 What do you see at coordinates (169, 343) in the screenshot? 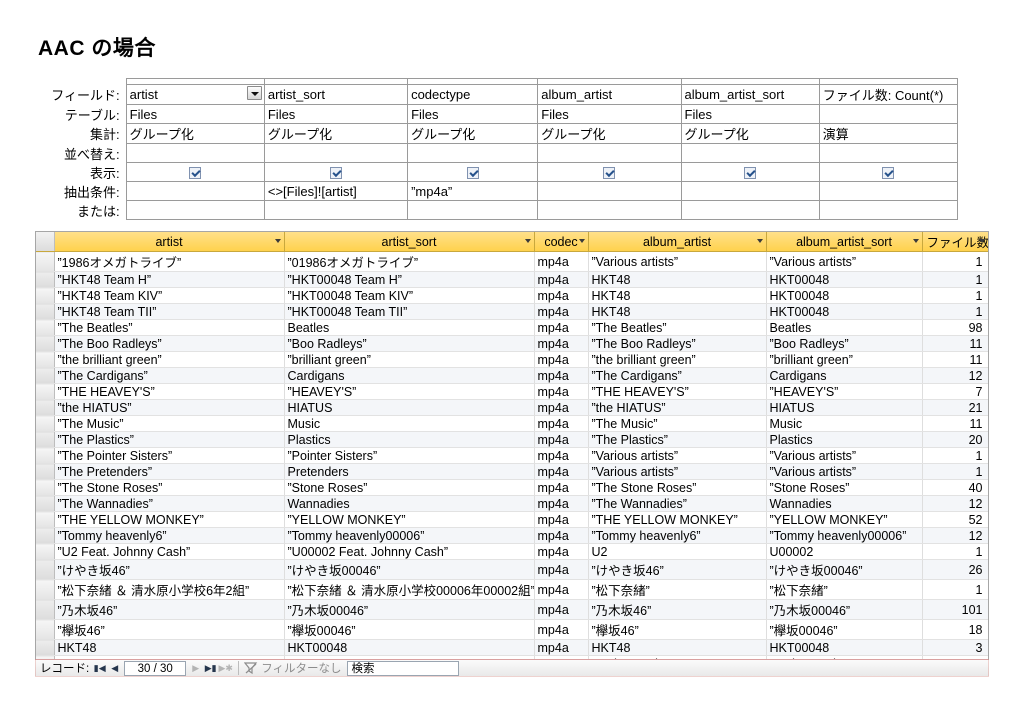
I see `cell-r5-c0: ”The Boo Radleys”` at bounding box center [169, 343].